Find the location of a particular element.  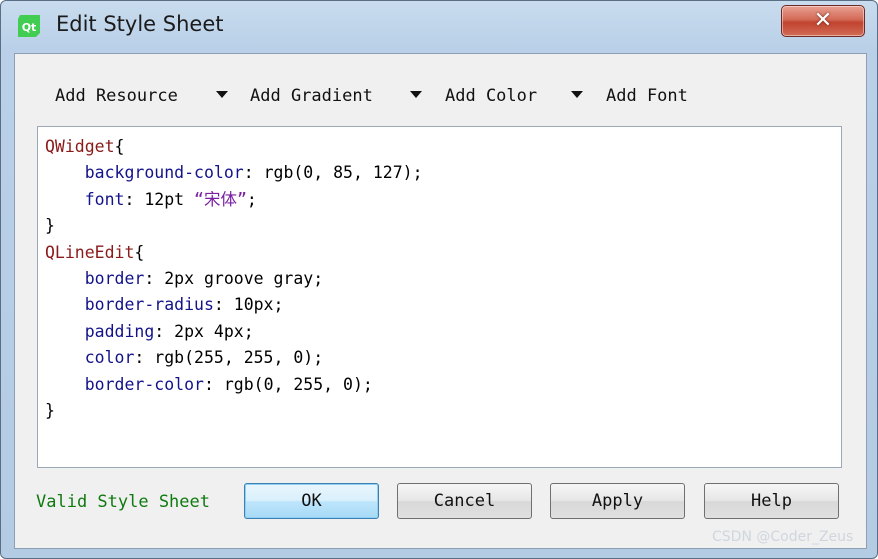

qt-app-icon: Qt is located at coordinates (29, 26).